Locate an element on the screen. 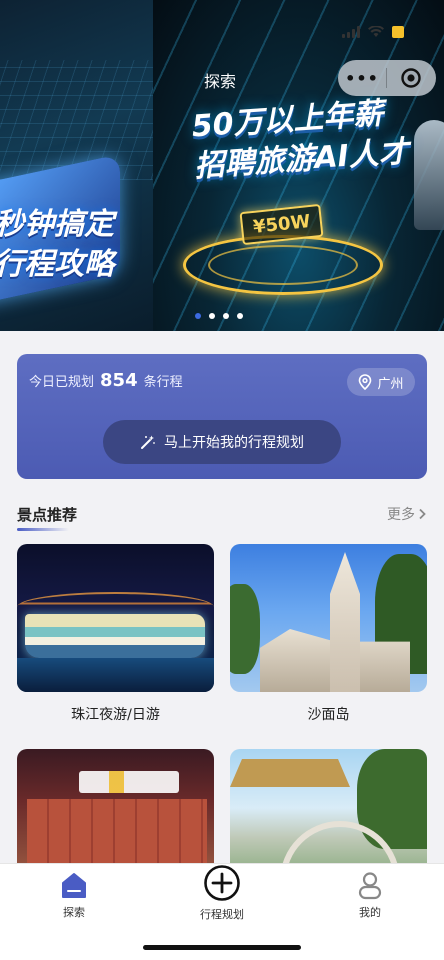  banner-person-figure is located at coordinates (429, 175).